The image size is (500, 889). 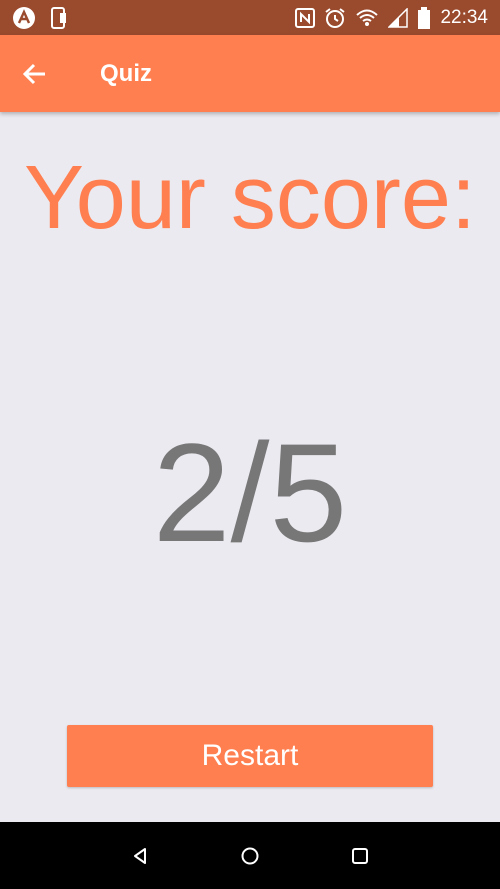 I want to click on recents-square-icon, so click(x=360, y=856).